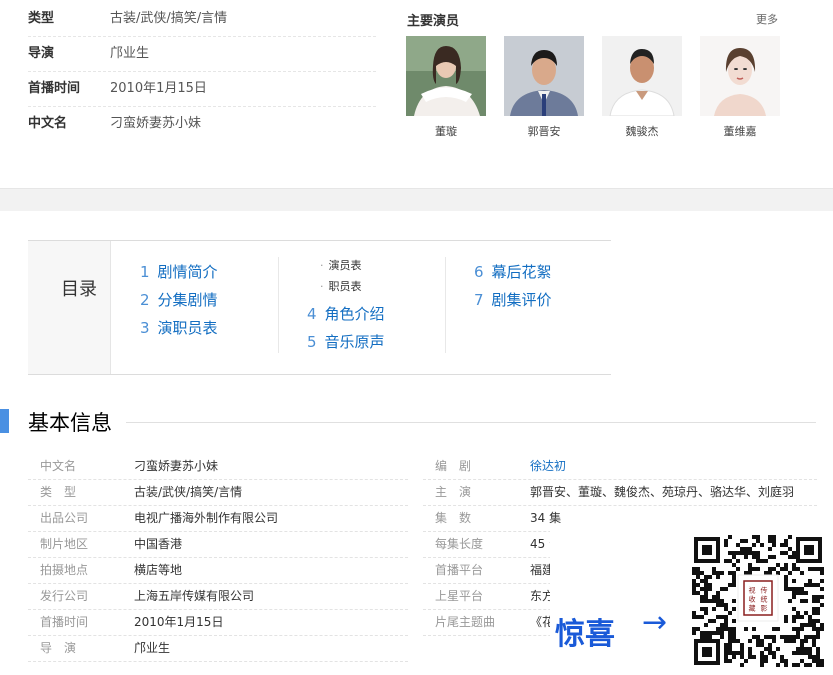 The width and height of the screenshot is (833, 675). Describe the element at coordinates (446, 131) in the screenshot. I see `actor-name: 董璇` at that location.